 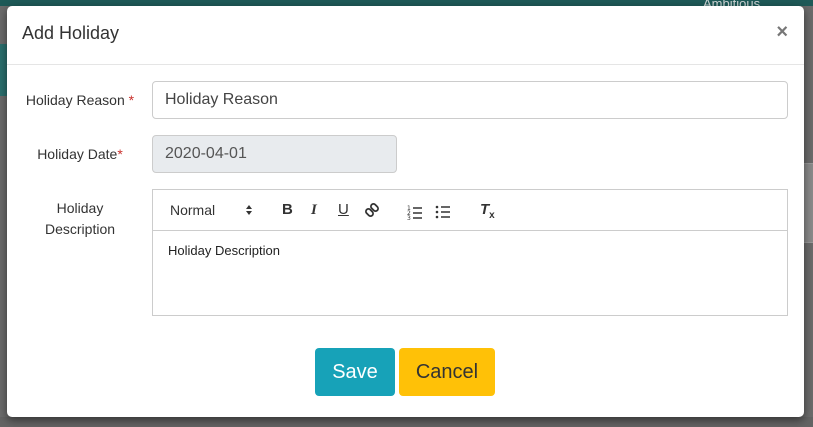 I want to click on svg-text: 3, so click(x=409, y=218).